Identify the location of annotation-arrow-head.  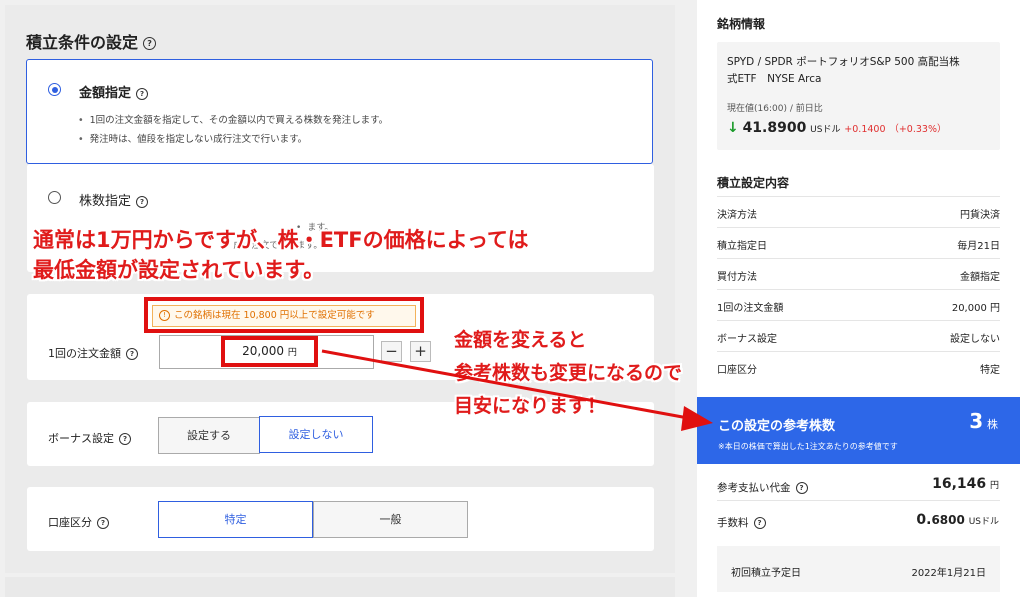
(697, 418).